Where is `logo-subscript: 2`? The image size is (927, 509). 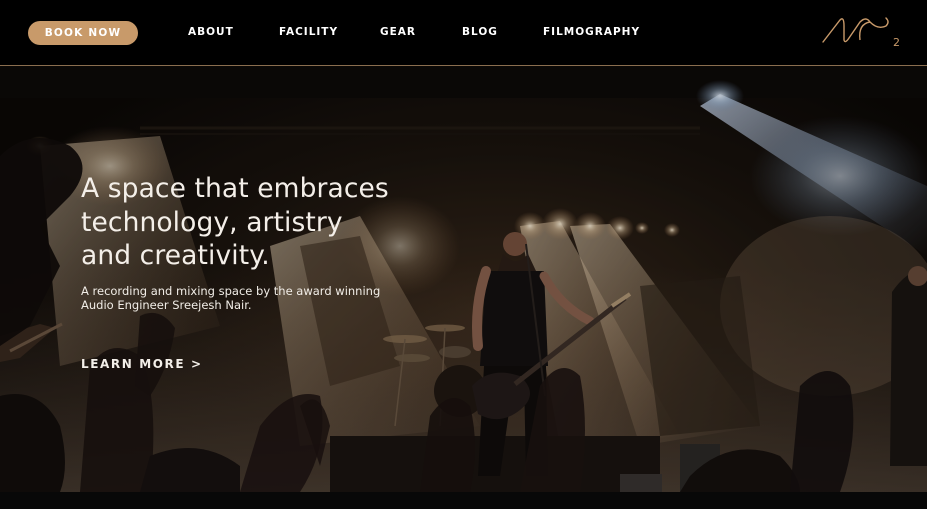
logo-subscript: 2 is located at coordinates (896, 42).